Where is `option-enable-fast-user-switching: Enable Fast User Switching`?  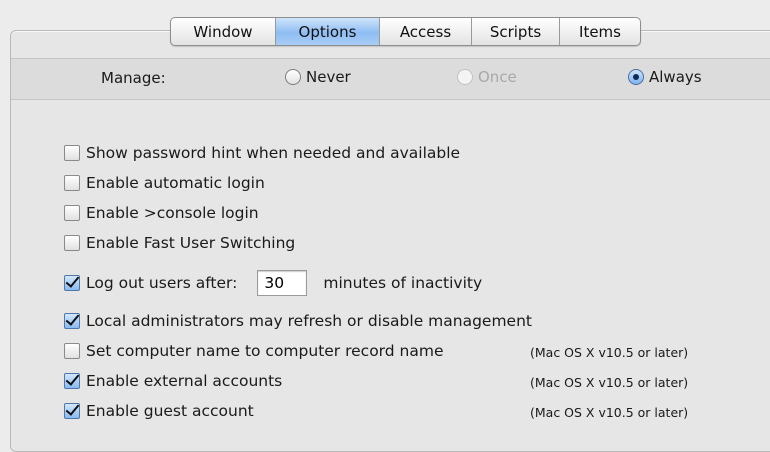 option-enable-fast-user-switching: Enable Fast User Switching is located at coordinates (179, 243).